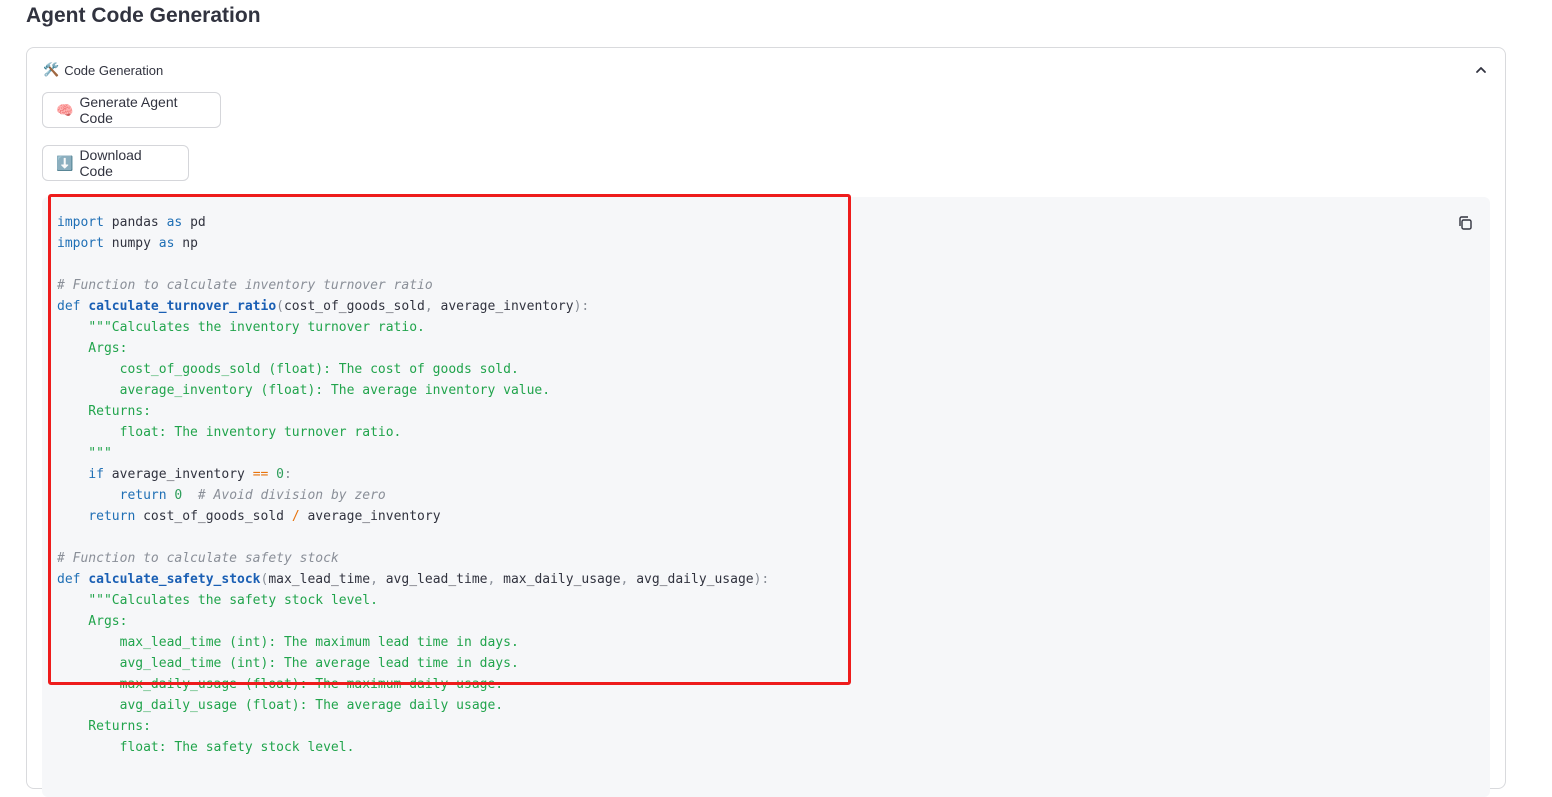  What do you see at coordinates (766, 70) in the screenshot?
I see `expander-header: 🛠️ Code Generation` at bounding box center [766, 70].